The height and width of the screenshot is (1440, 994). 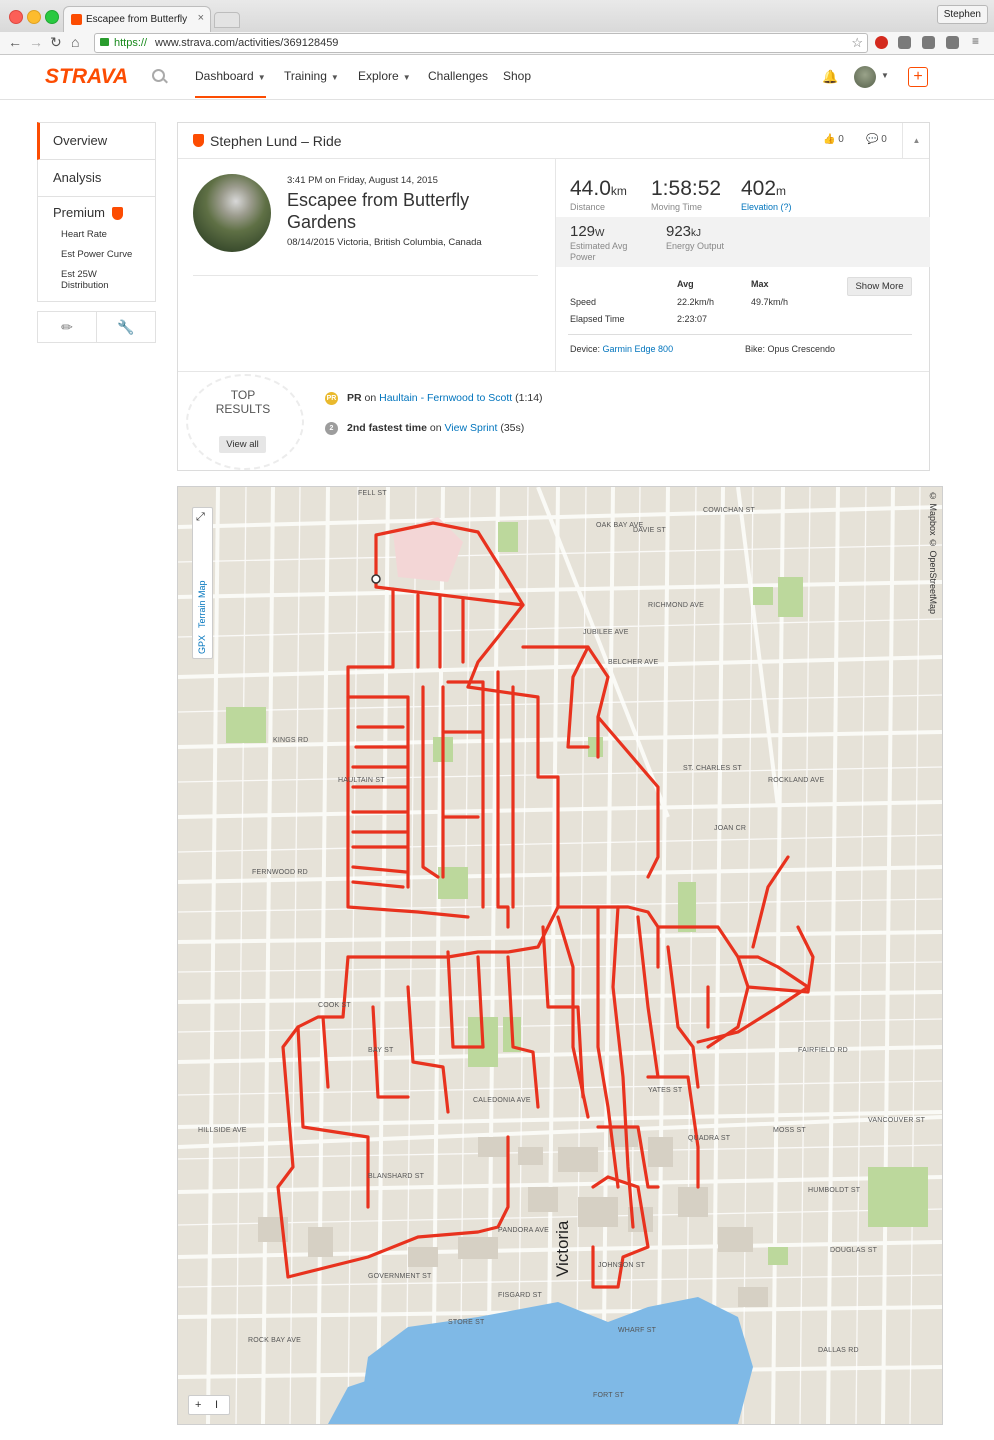 What do you see at coordinates (230, 83) in the screenshot?
I see `nav-dashboard: Dashboard ▼` at bounding box center [230, 83].